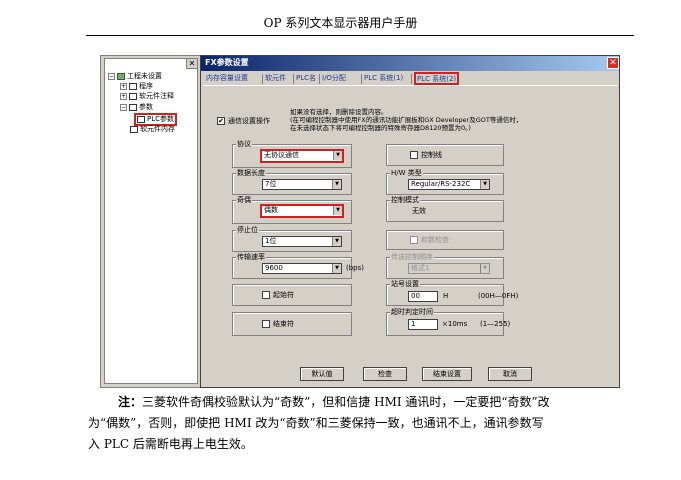 Image resolution: width=681 pixels, height=480 pixels. I want to click on tab-baseline, so click(410, 85).